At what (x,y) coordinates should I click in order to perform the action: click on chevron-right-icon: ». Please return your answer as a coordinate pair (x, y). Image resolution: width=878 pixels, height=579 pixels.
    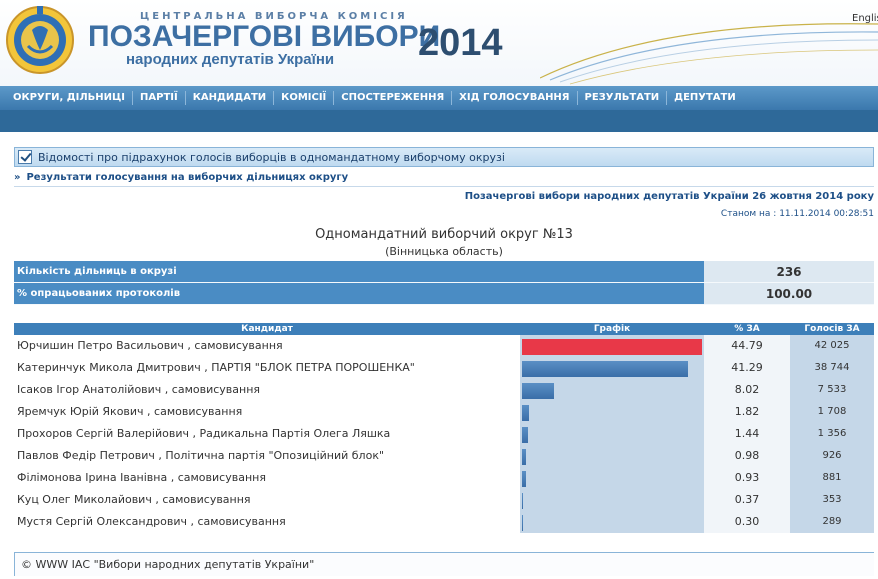
    Looking at the image, I should click on (17, 177).